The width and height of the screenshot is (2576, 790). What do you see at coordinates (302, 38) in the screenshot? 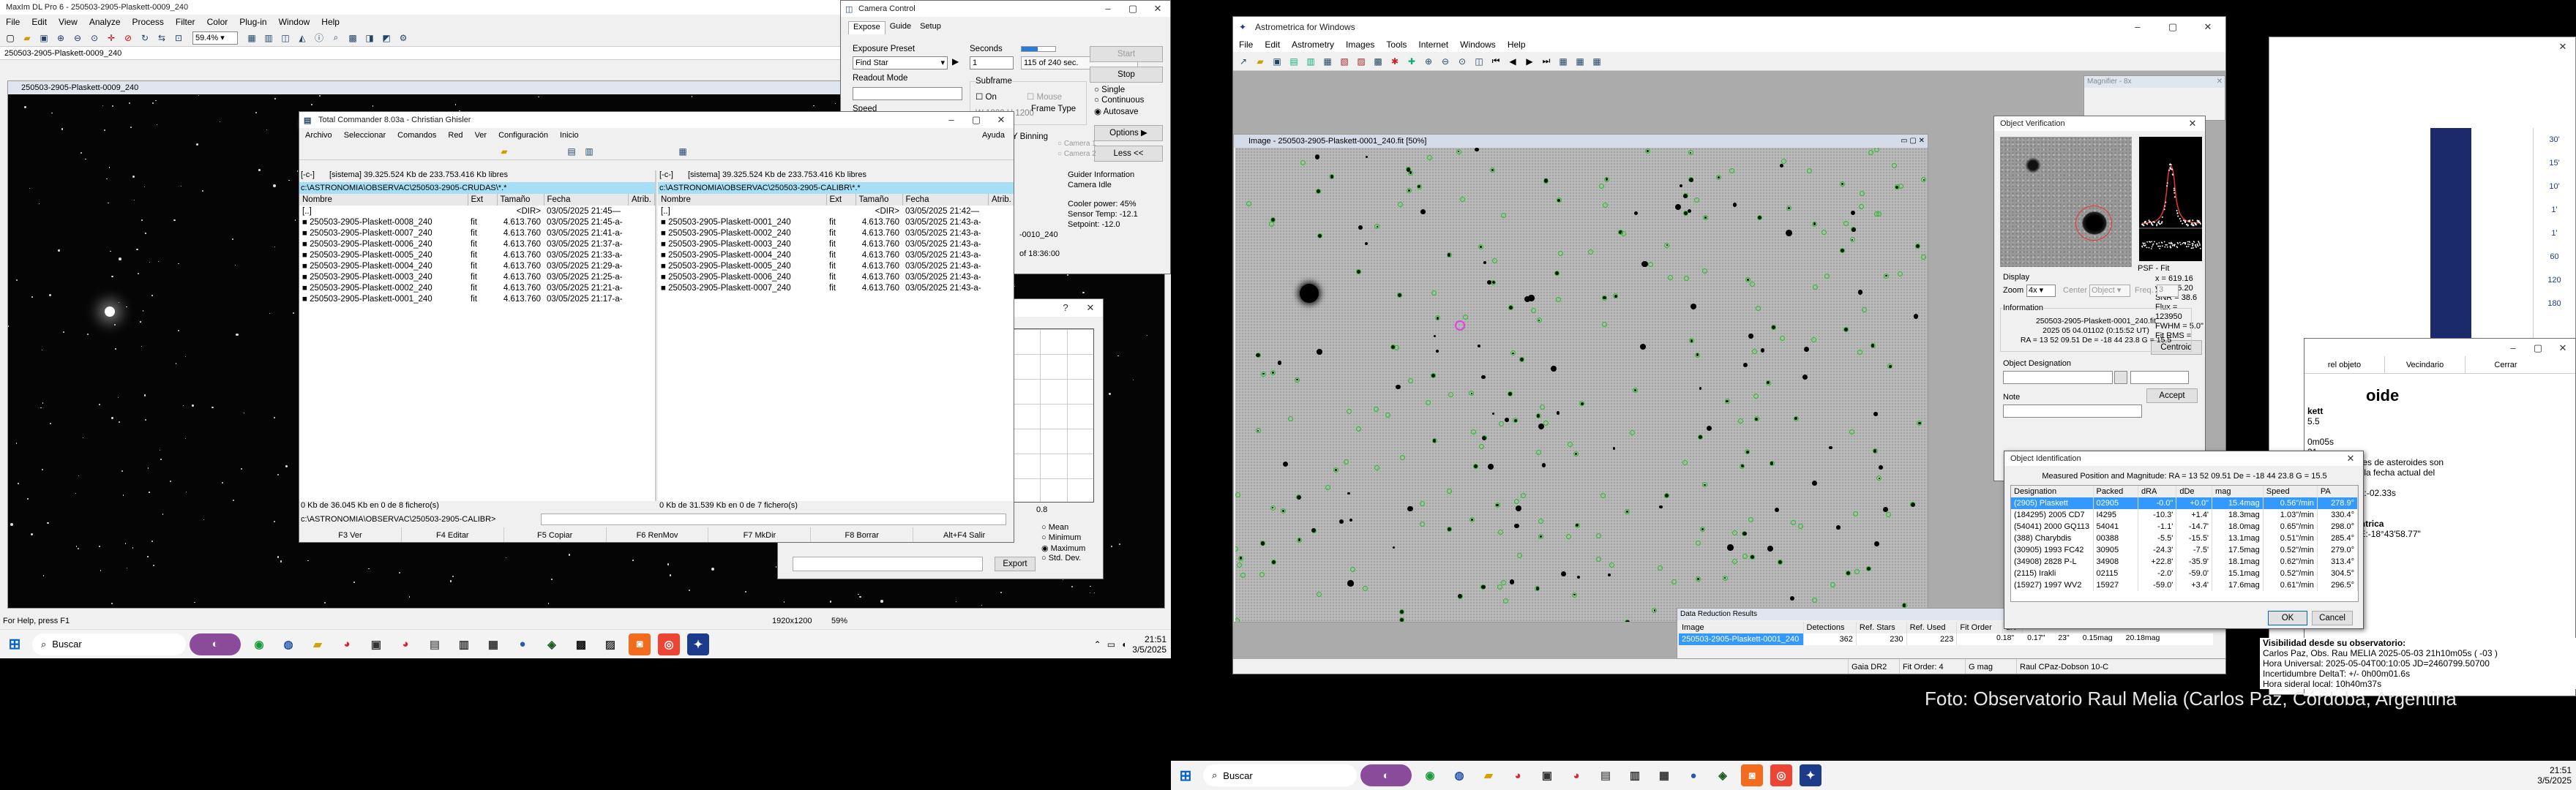
I see `telescope-icon: ◭` at bounding box center [302, 38].